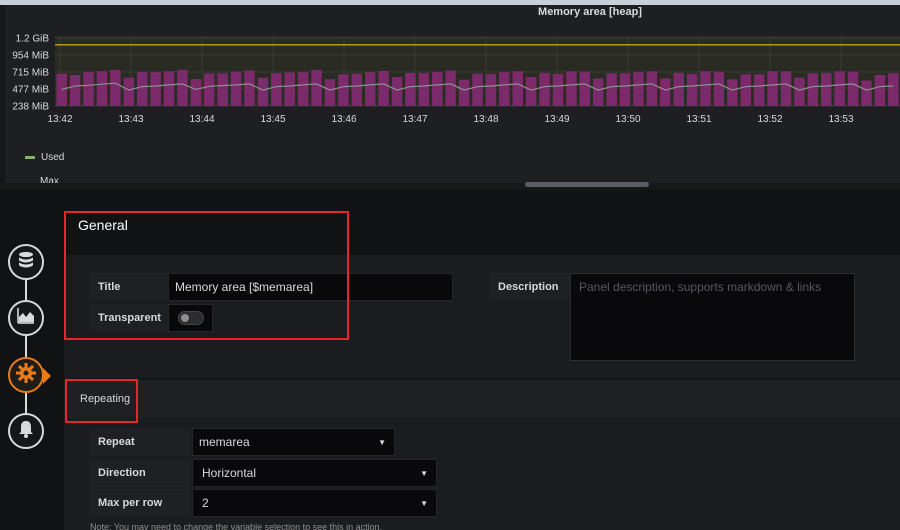  Describe the element at coordinates (627, 119) in the screenshot. I see `x-tick-label: 13:50` at that location.